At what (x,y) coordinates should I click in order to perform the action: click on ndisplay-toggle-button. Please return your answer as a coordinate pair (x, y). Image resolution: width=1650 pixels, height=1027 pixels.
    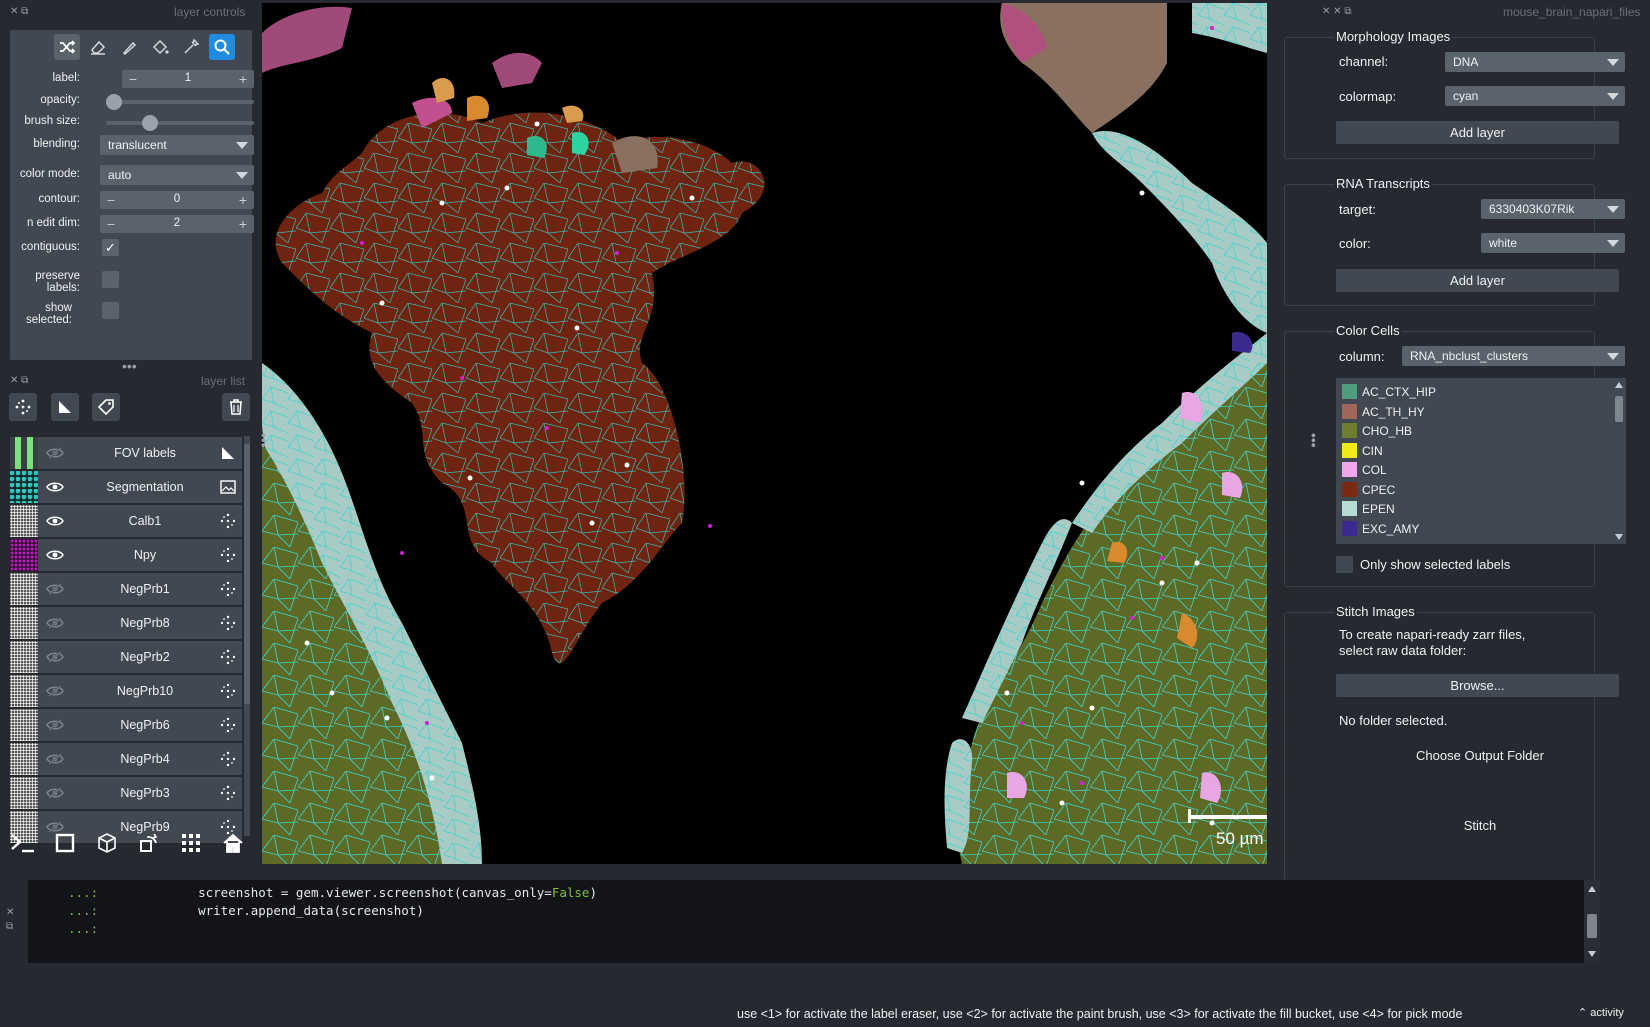
    Looking at the image, I should click on (65, 843).